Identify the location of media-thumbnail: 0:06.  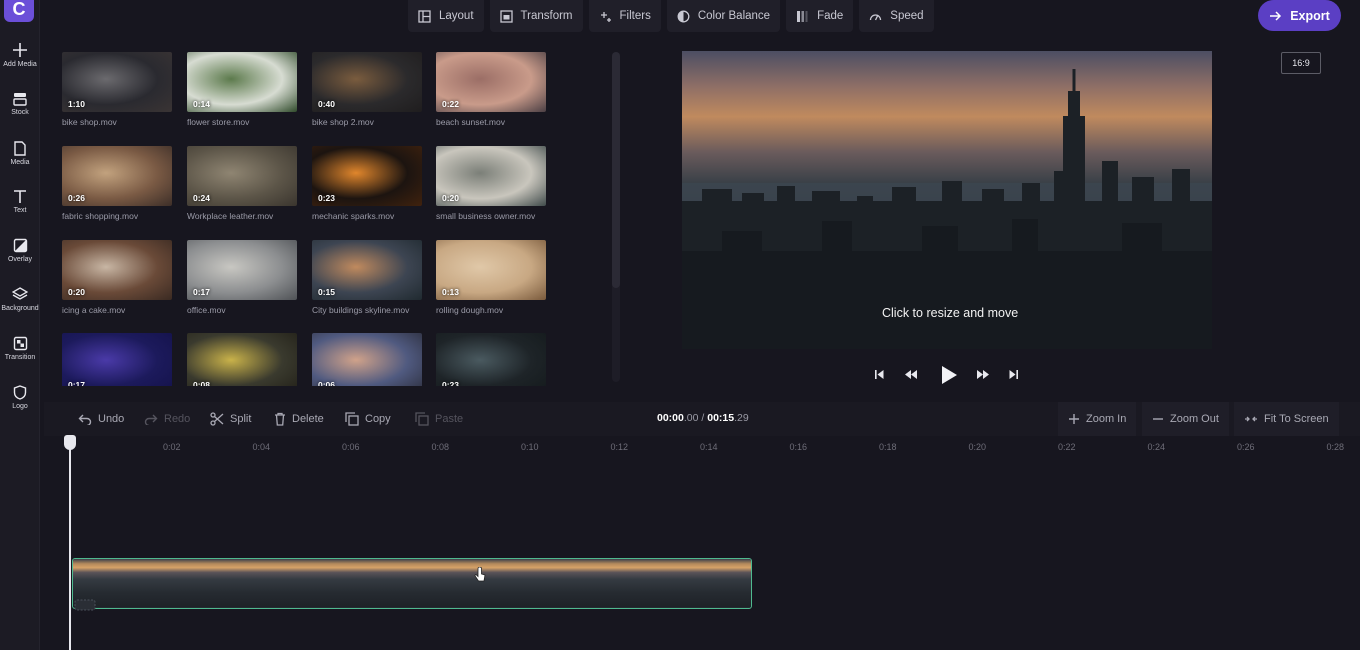
(367, 359).